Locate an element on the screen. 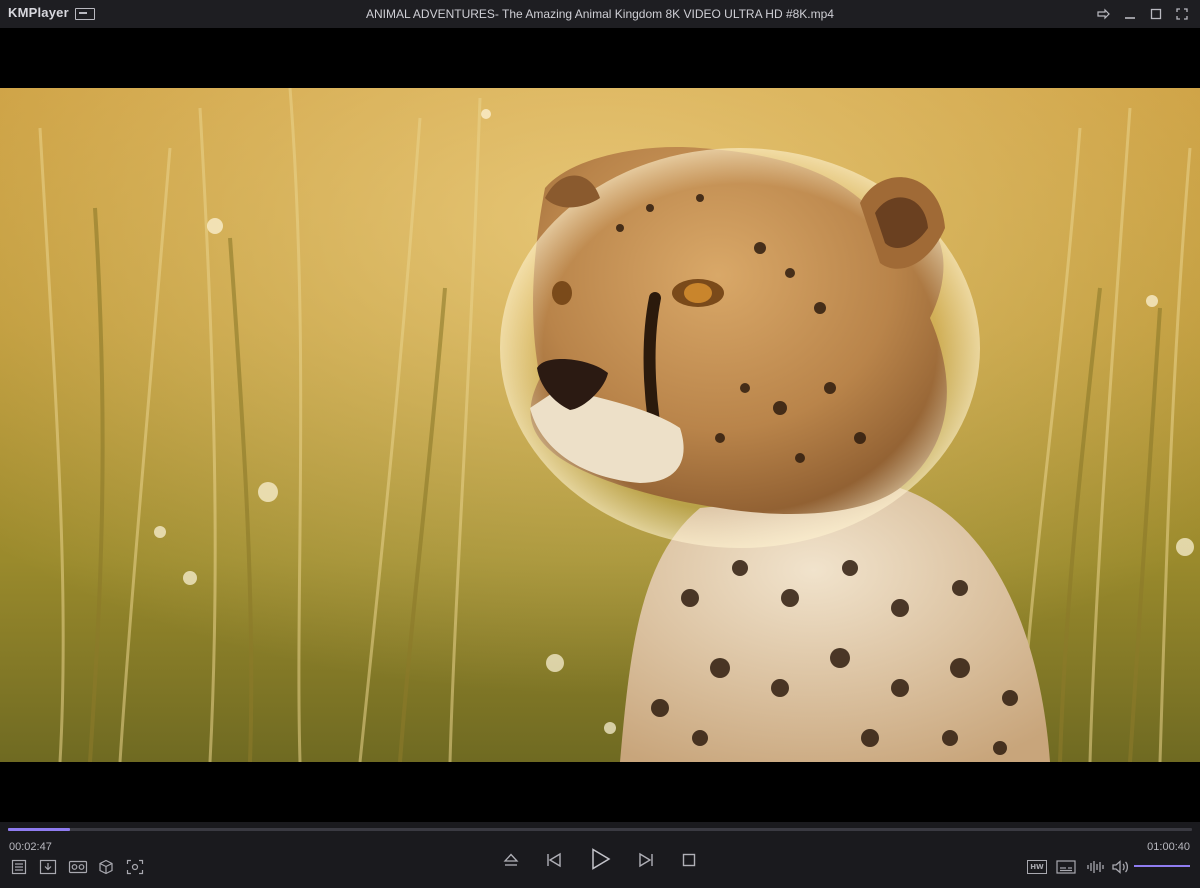 The width and height of the screenshot is (1200, 888). playlist-icon is located at coordinates (19, 867).